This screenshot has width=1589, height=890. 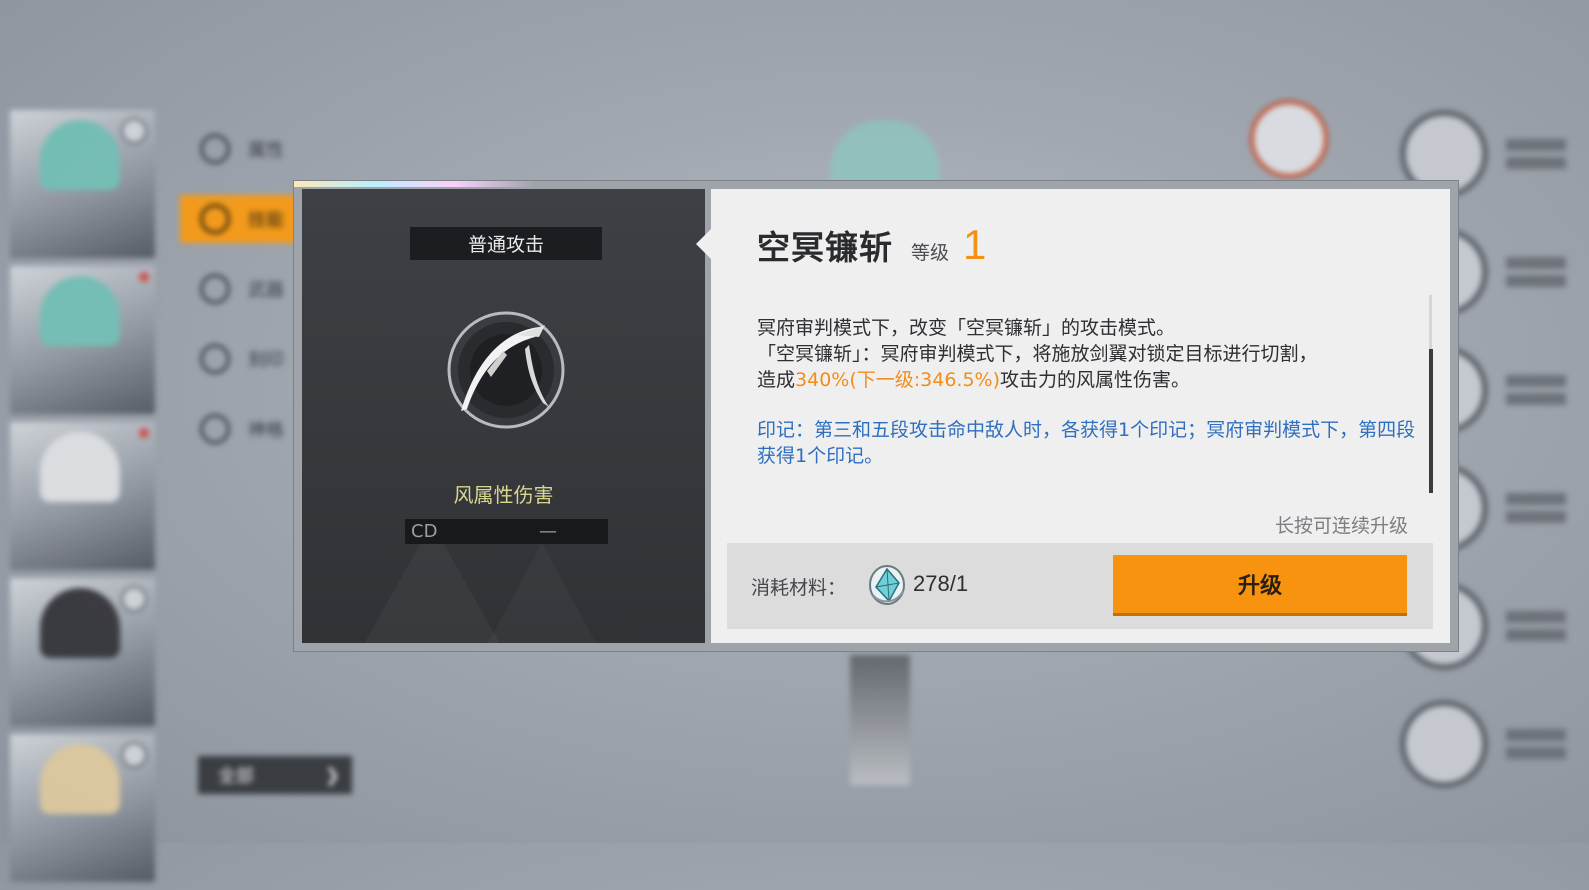 I want to click on imprint-icon, so click(x=215, y=359).